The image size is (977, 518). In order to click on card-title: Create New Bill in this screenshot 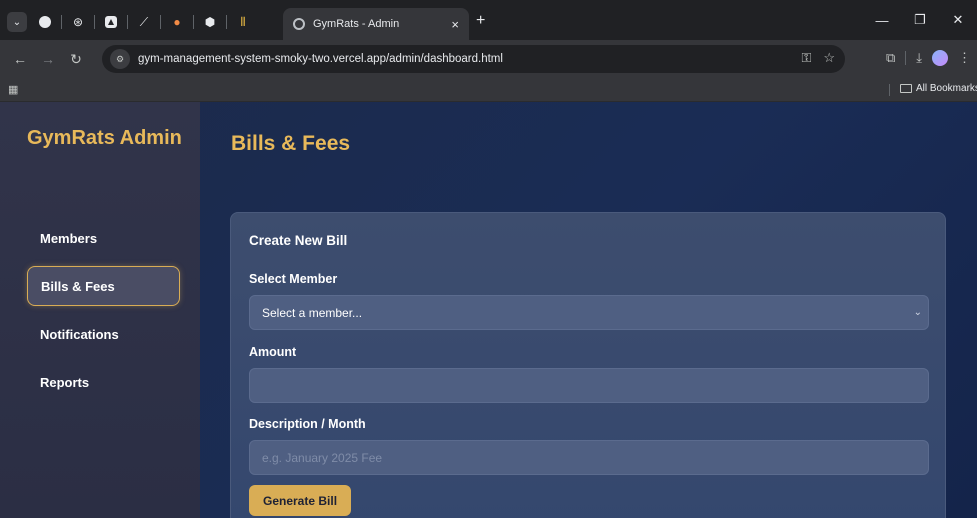, I will do `click(298, 240)`.